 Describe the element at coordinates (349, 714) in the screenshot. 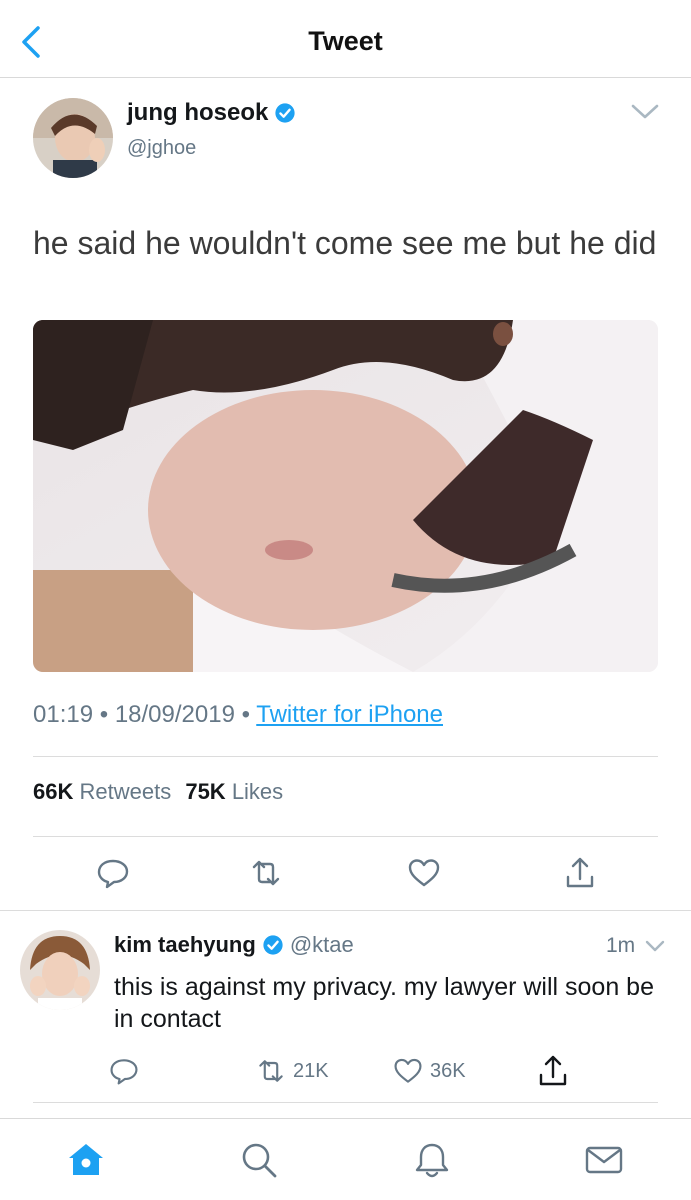

I see `source-link: Twitter for iPhone` at that location.